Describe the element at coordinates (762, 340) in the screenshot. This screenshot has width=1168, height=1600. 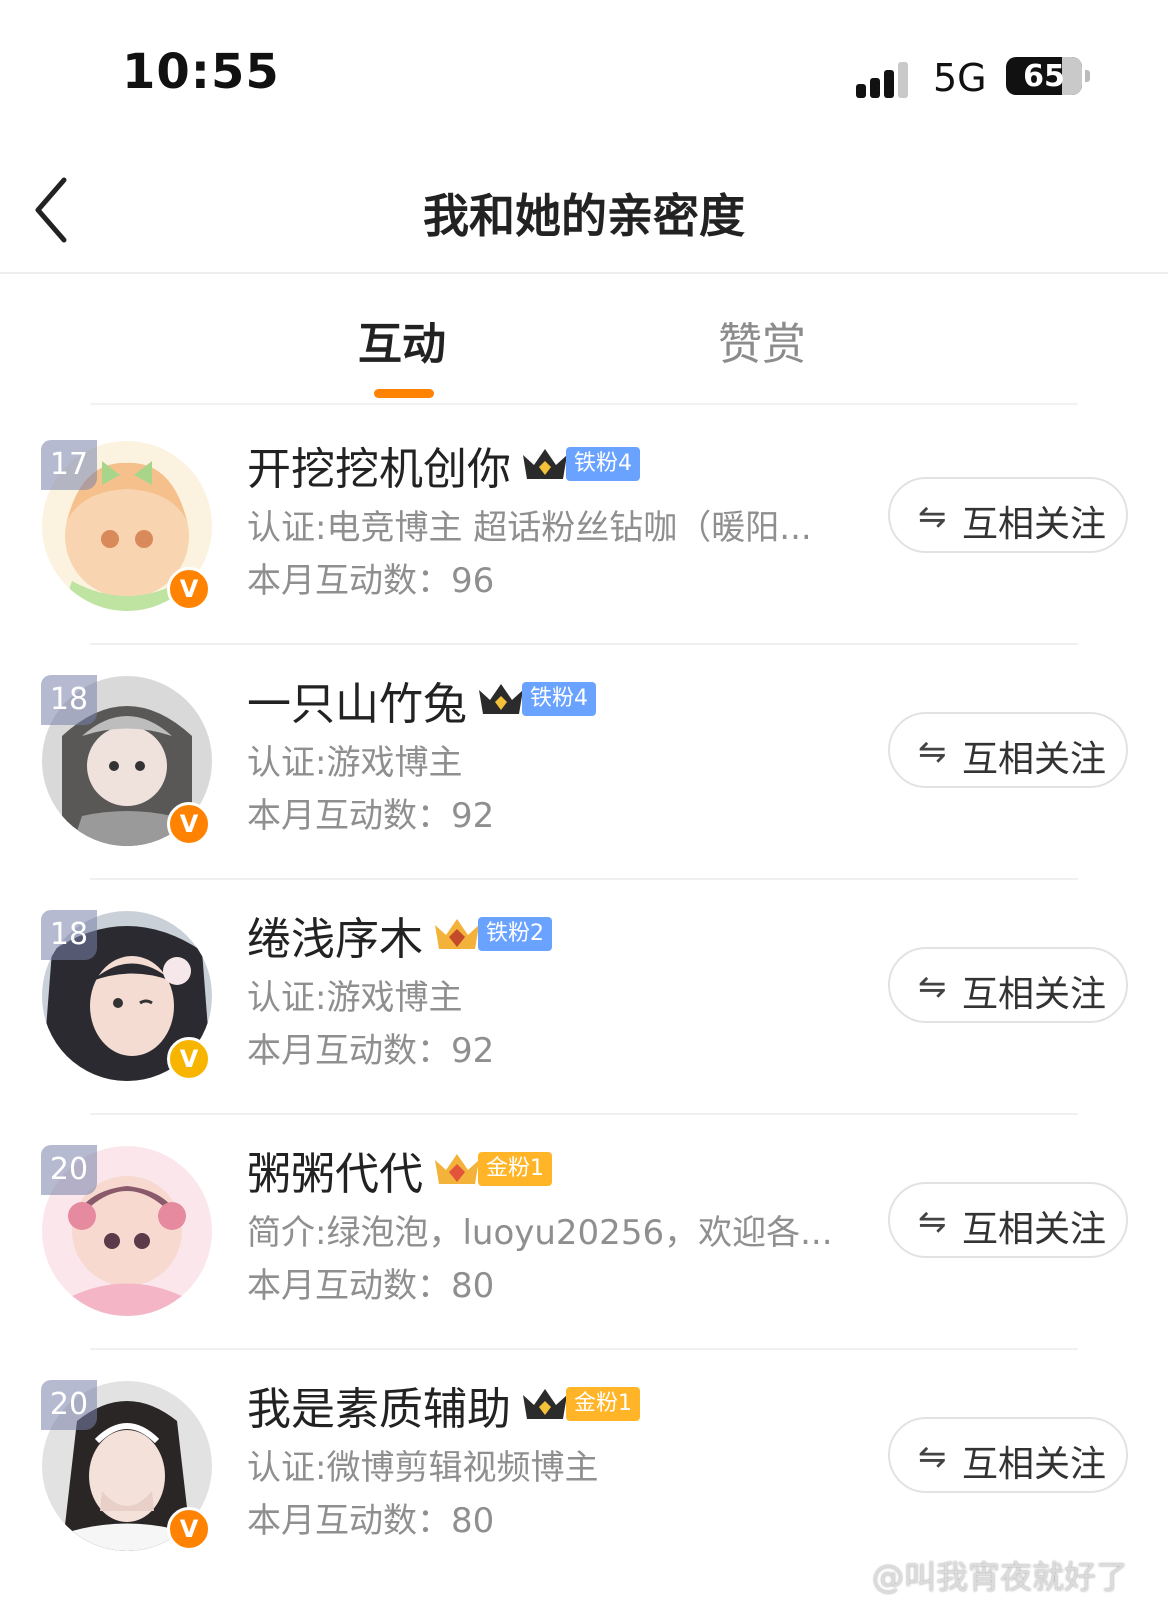
I see `tab-reward: 赞赏` at that location.